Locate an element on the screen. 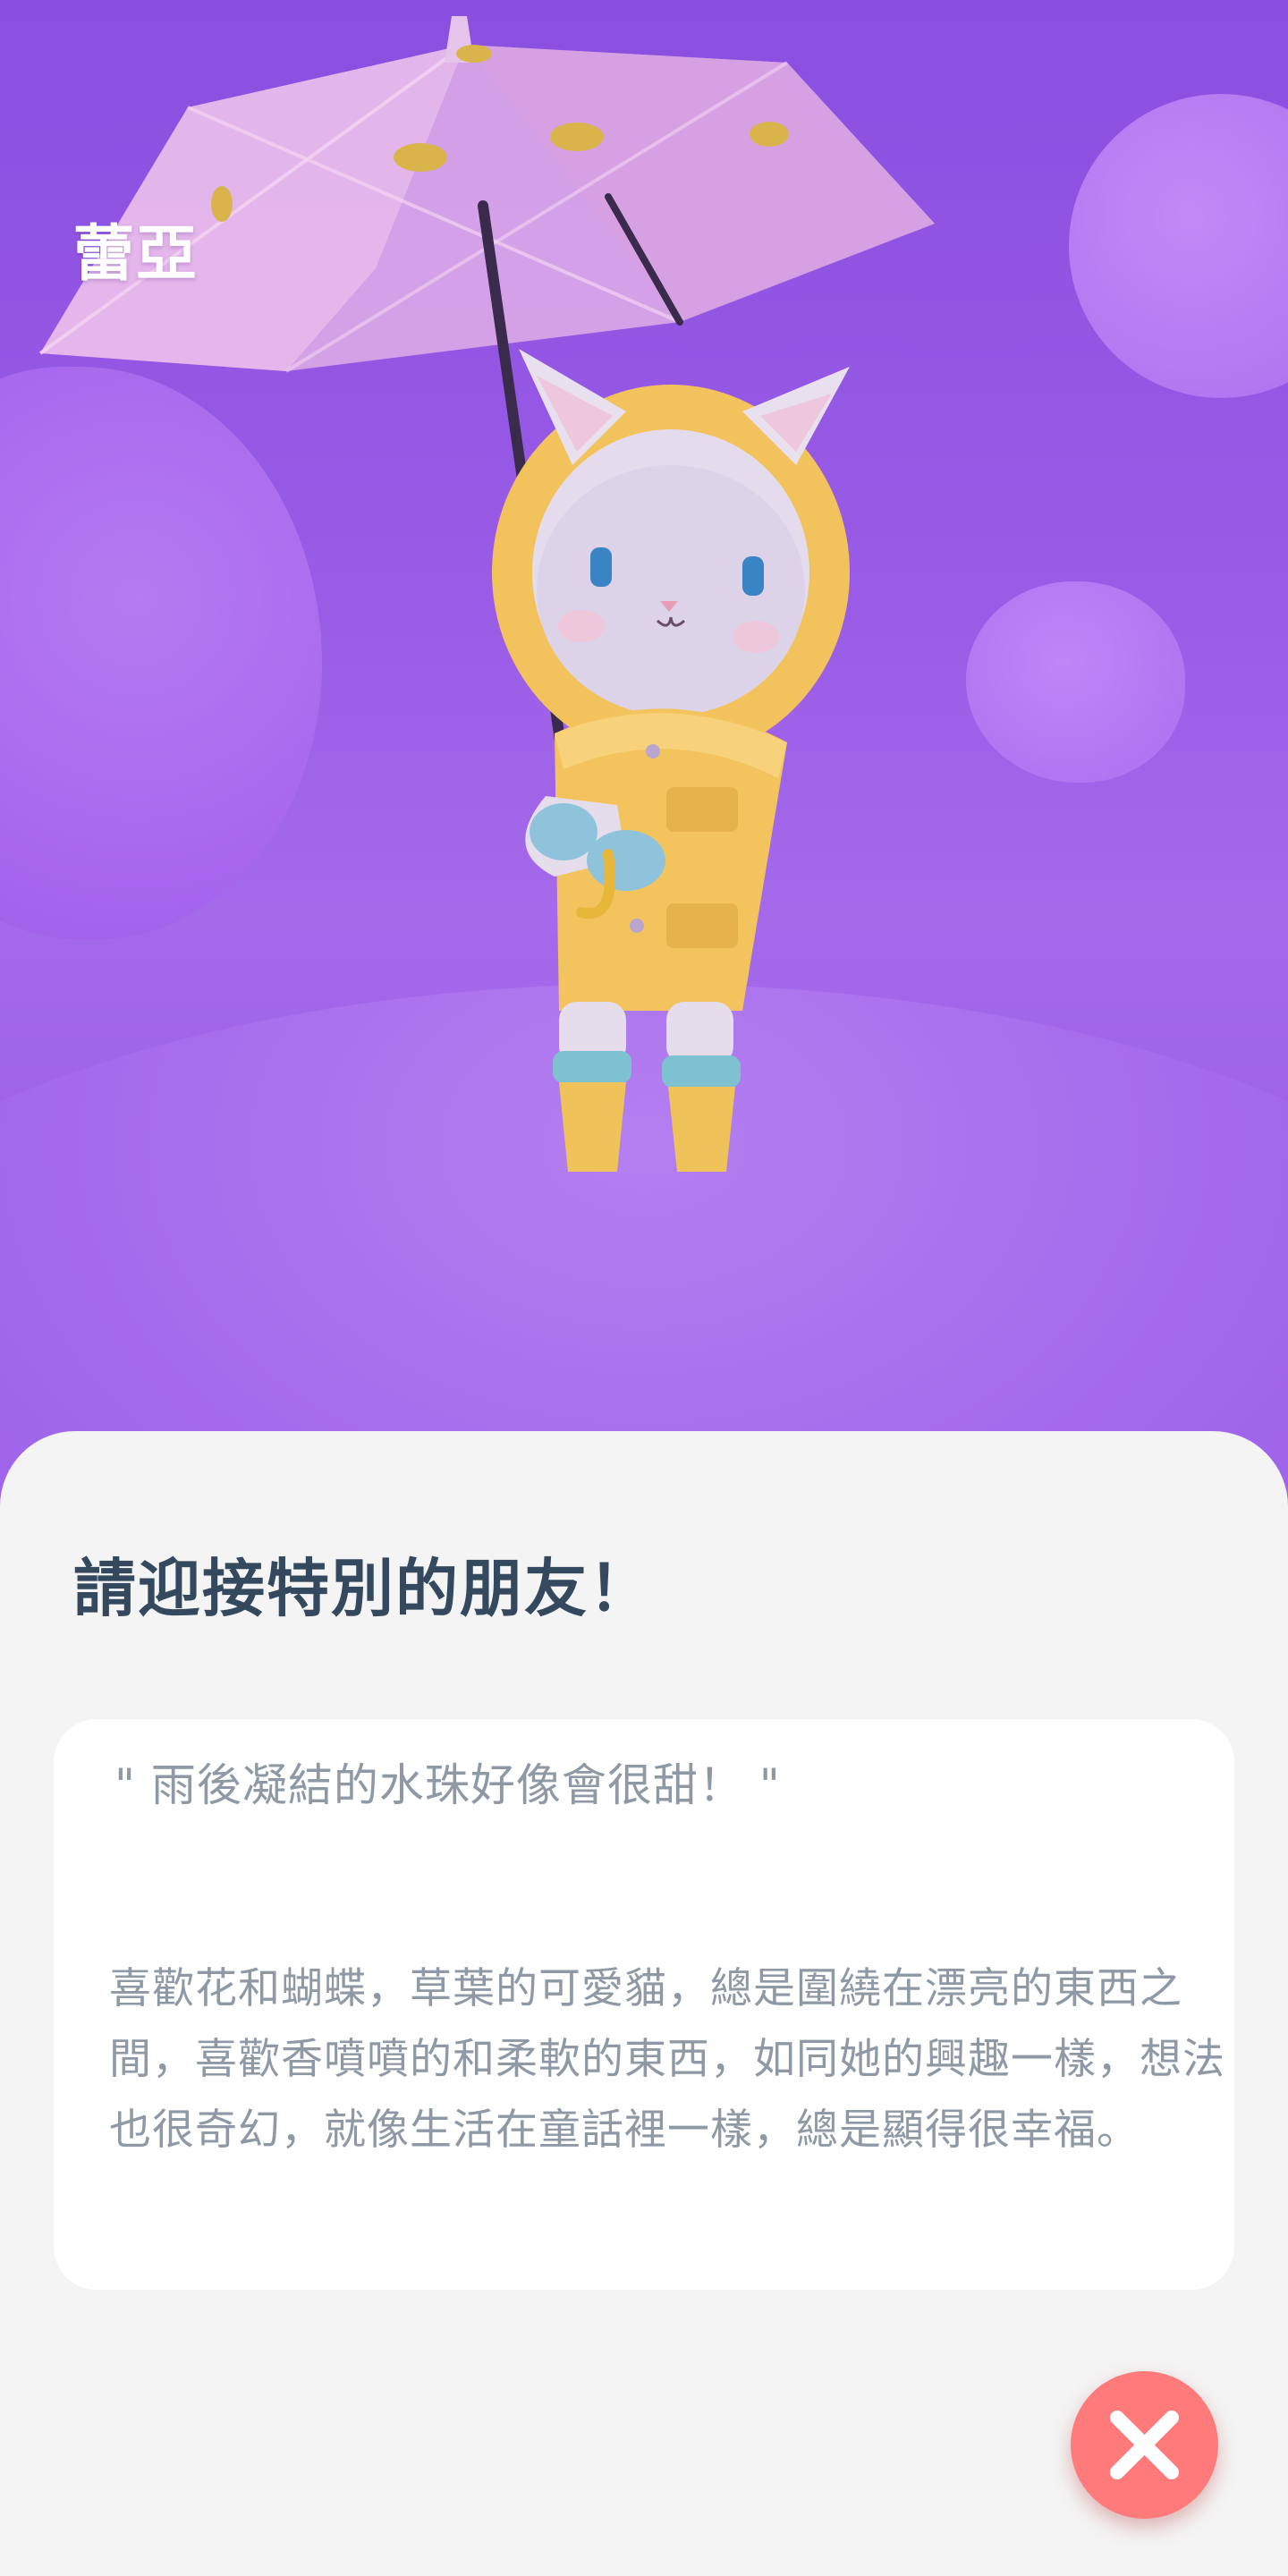 Image resolution: width=1288 pixels, height=2576 pixels. close-button is located at coordinates (1144, 2445).